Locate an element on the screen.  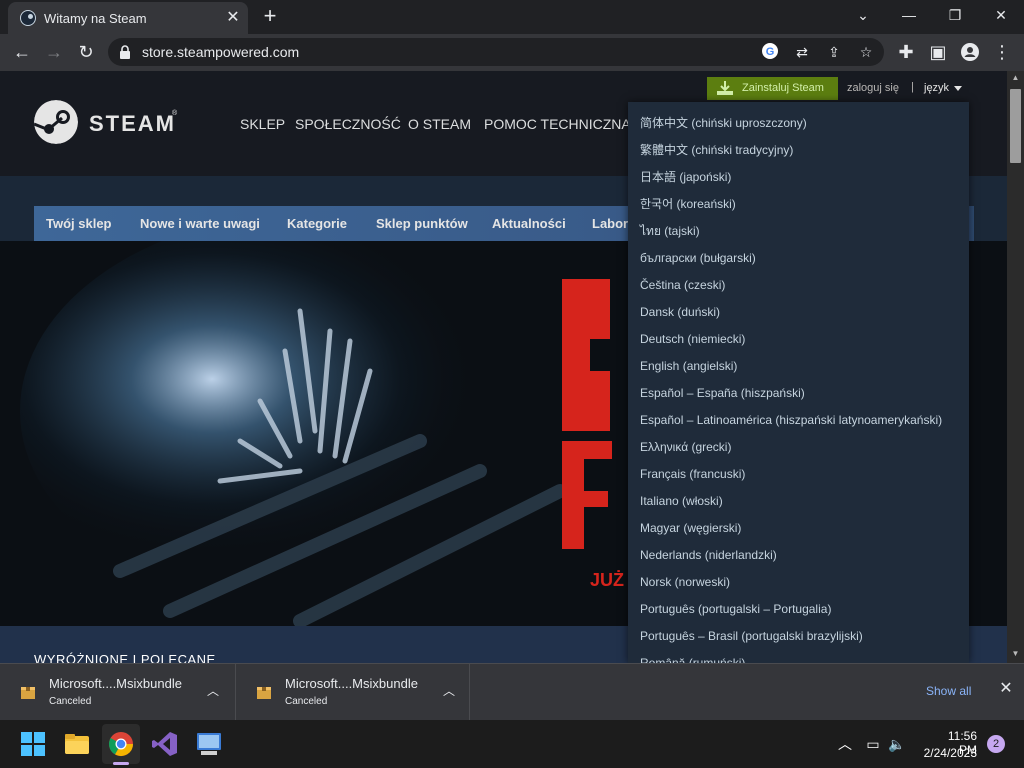
svg-text: JUŻ is located at coordinates (607, 580).